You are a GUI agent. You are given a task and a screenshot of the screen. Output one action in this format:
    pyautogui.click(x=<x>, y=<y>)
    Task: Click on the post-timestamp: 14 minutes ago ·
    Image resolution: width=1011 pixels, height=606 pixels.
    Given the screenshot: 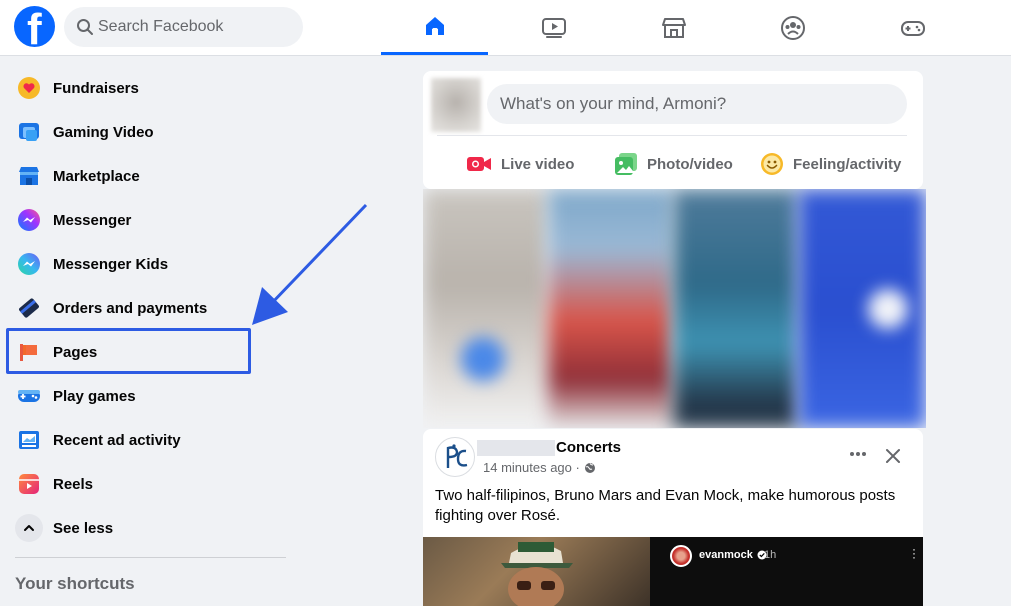 What is the action you would take?
    pyautogui.click(x=539, y=467)
    